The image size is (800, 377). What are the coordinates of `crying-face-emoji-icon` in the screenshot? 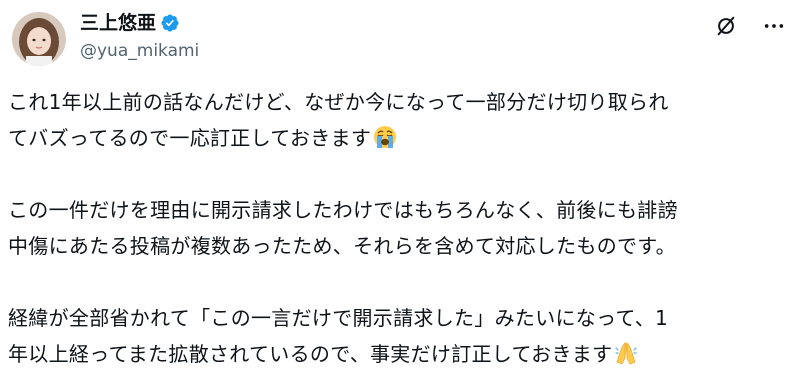 It's located at (385, 137).